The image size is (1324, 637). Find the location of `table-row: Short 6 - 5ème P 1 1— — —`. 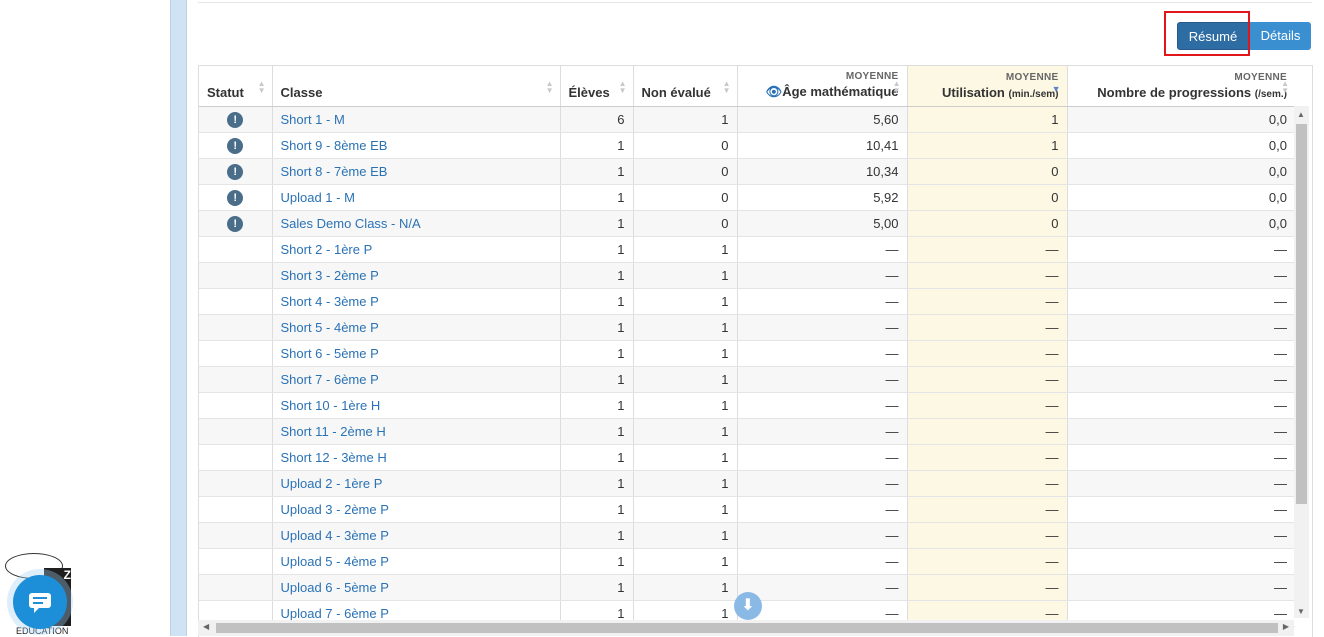

table-row: Short 6 - 5ème P 1 1— — — is located at coordinates (747, 353).